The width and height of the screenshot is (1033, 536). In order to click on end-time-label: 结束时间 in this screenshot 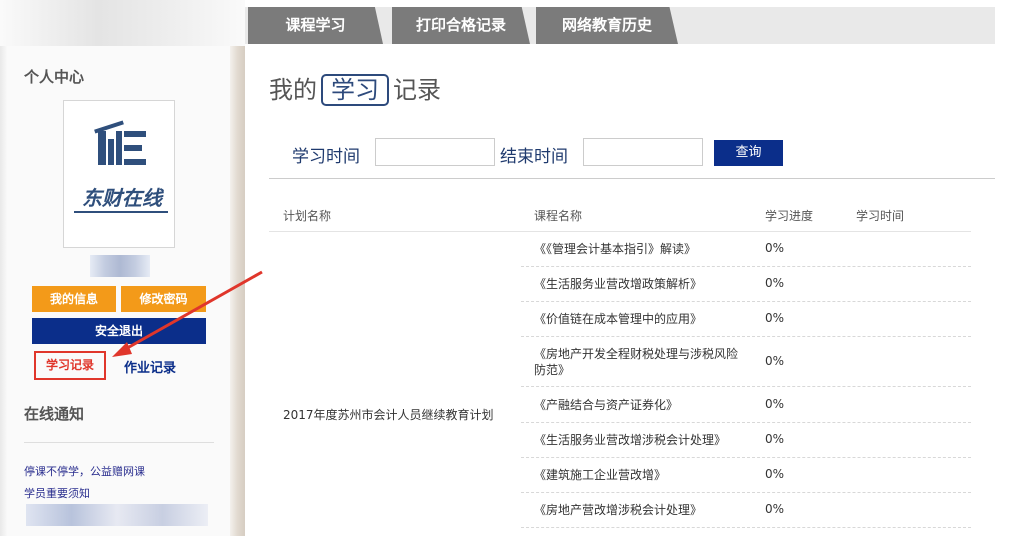, I will do `click(534, 157)`.